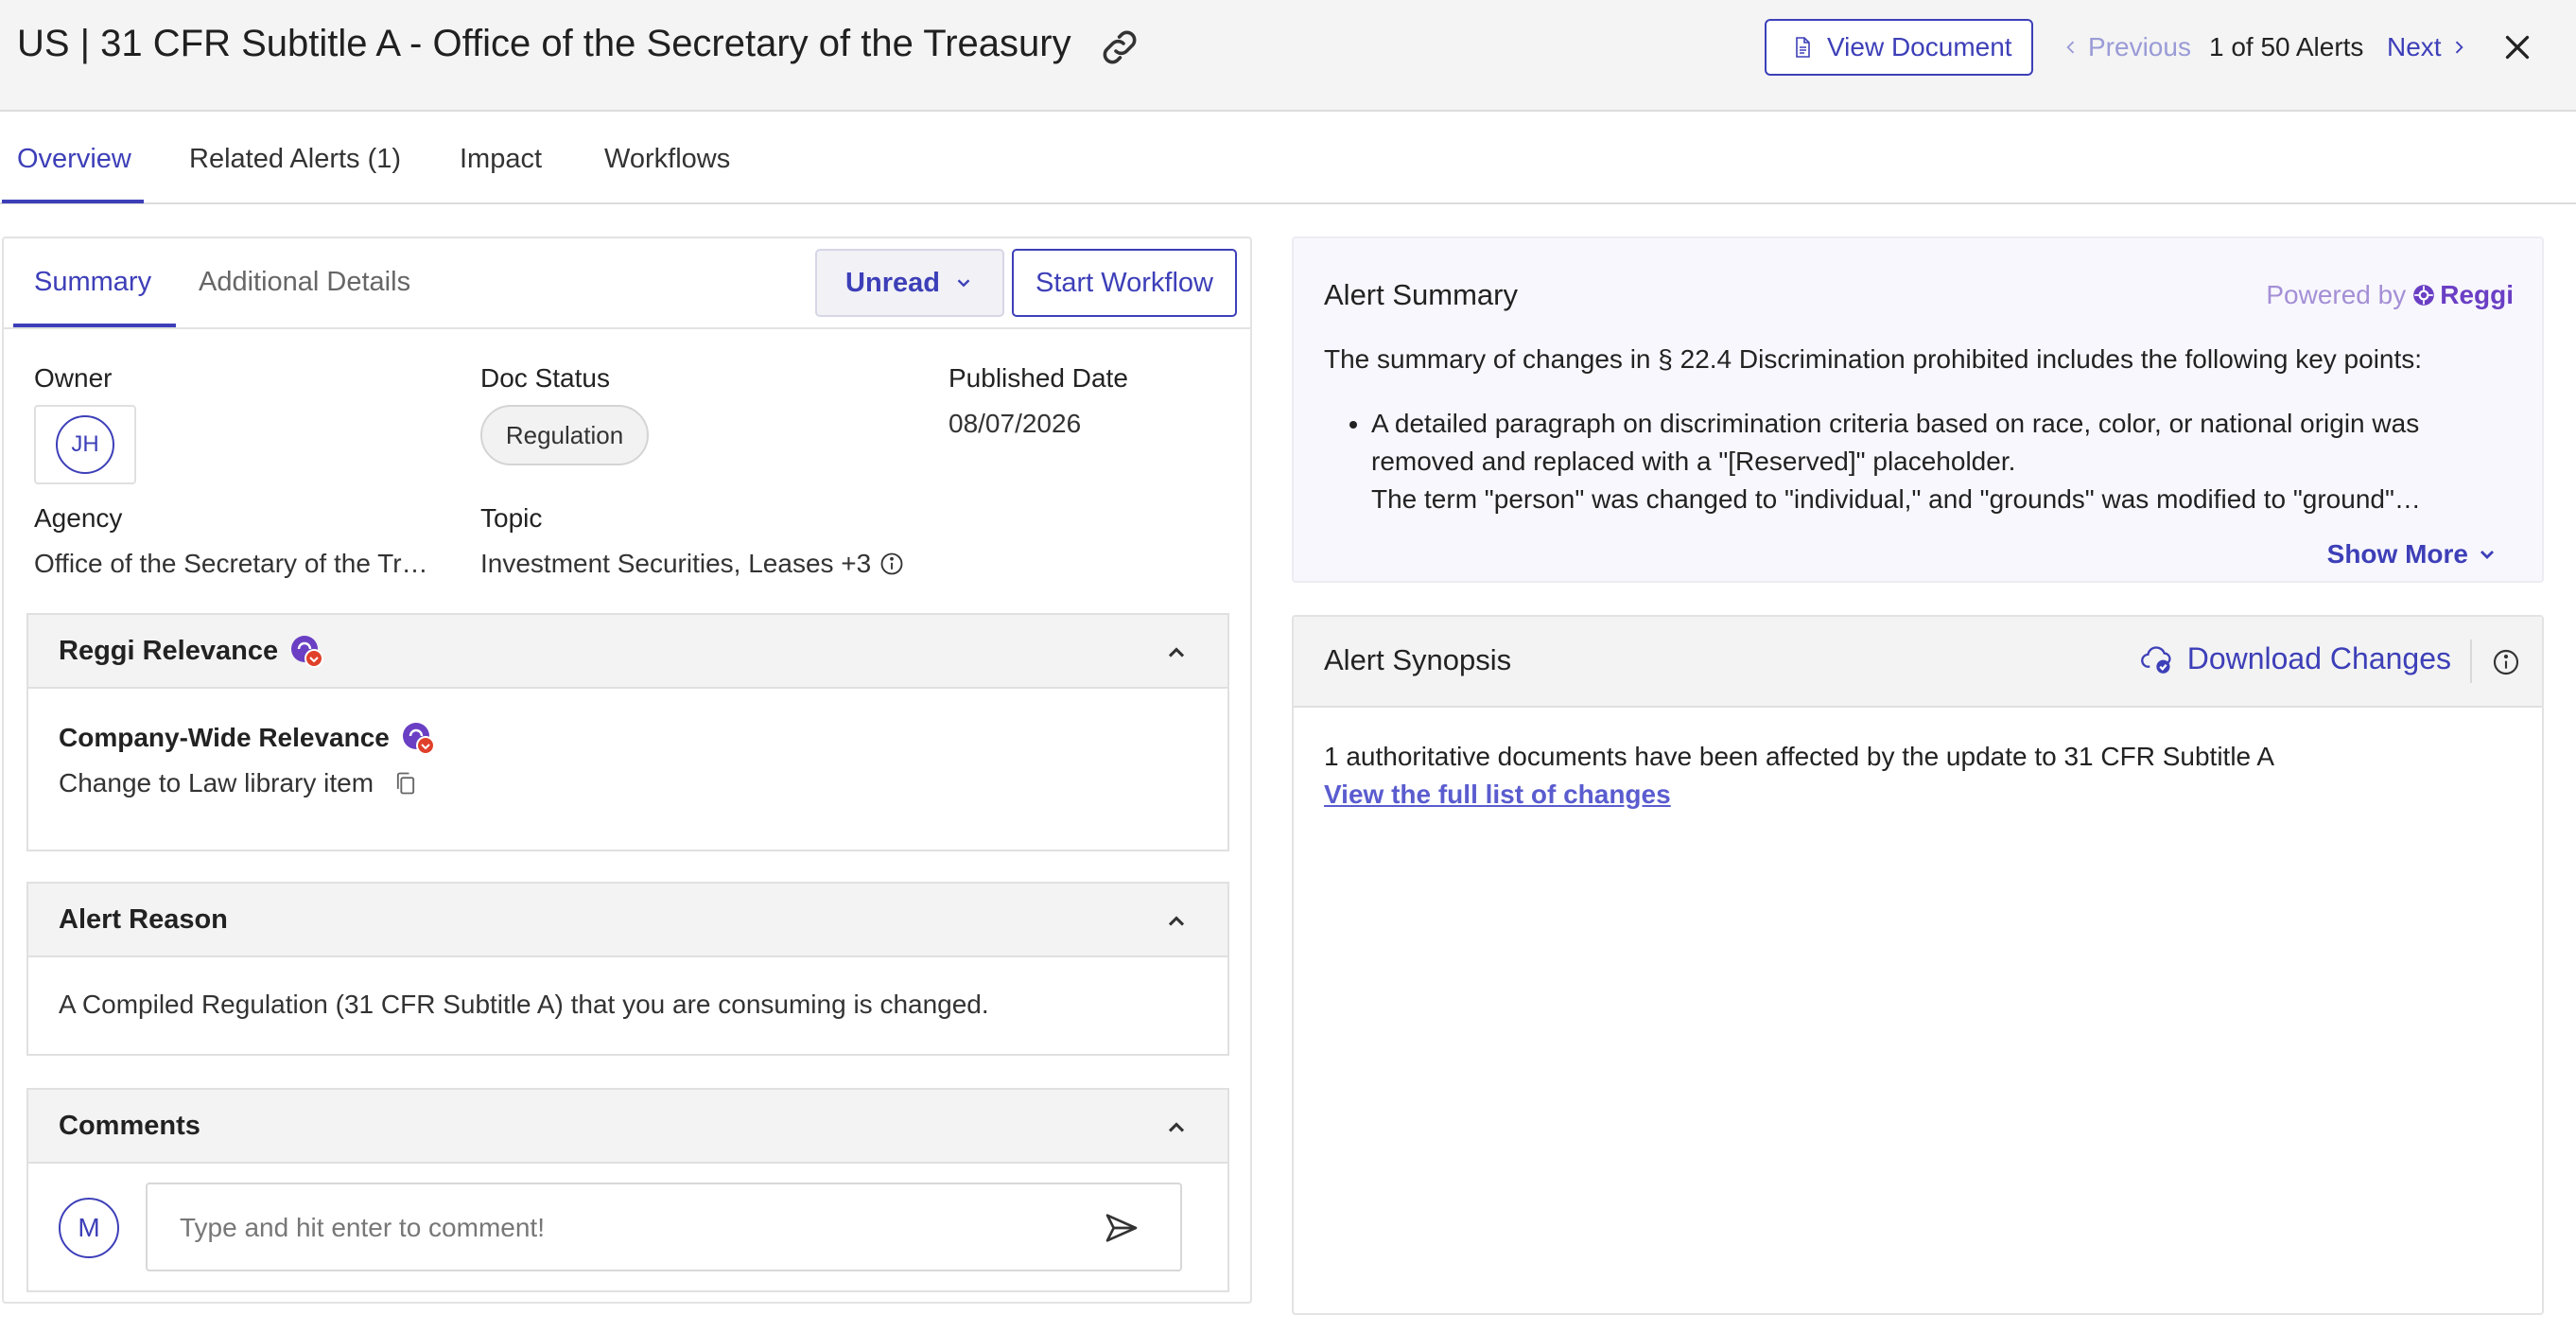 Image resolution: width=2576 pixels, height=1332 pixels. I want to click on doc-status-badge: Regulation, so click(564, 435).